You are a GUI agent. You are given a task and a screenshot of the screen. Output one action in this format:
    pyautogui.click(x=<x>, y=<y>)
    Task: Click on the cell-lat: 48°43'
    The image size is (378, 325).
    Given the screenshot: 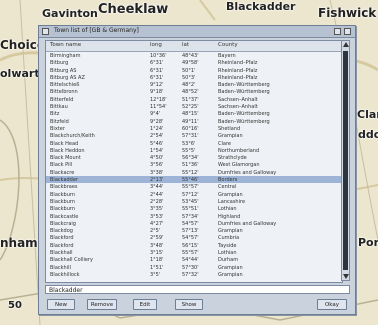 What is the action you would take?
    pyautogui.click(x=190, y=56)
    